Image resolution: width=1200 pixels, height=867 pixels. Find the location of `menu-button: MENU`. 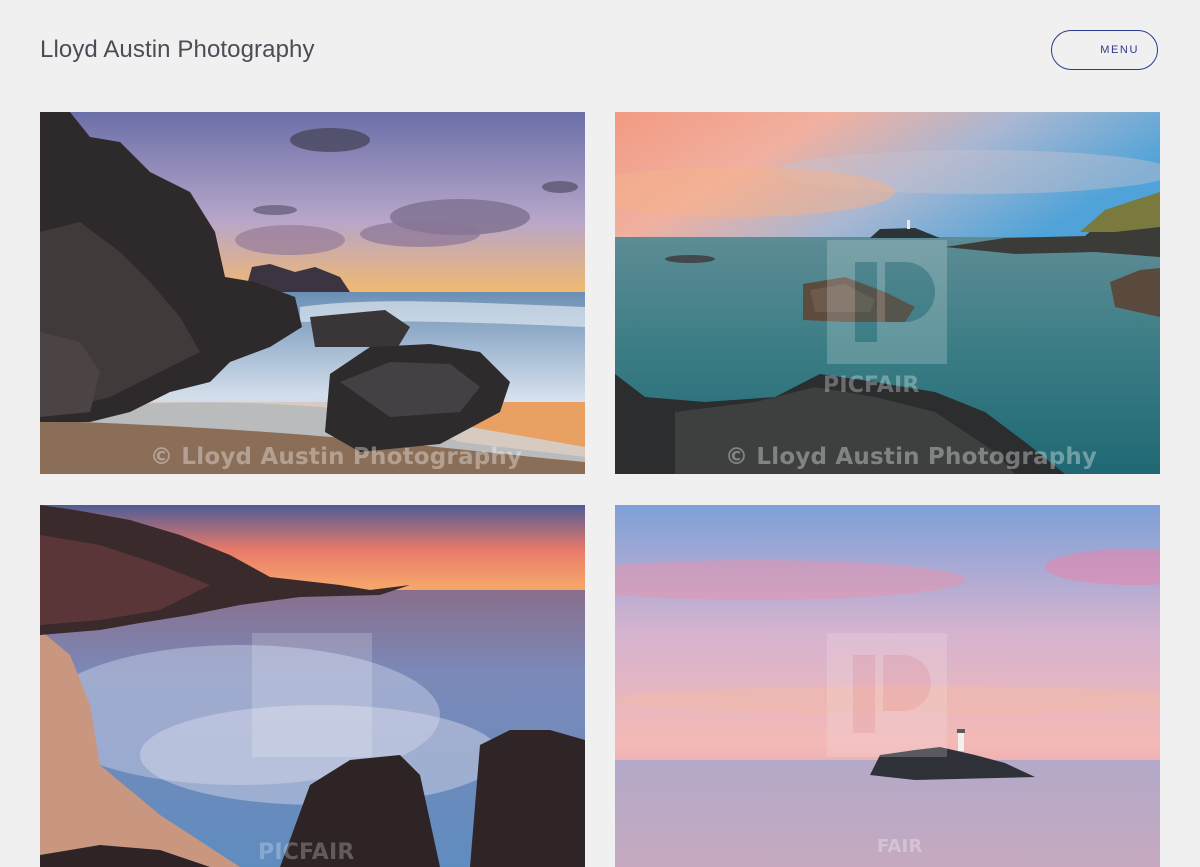

menu-button: MENU is located at coordinates (1104, 50).